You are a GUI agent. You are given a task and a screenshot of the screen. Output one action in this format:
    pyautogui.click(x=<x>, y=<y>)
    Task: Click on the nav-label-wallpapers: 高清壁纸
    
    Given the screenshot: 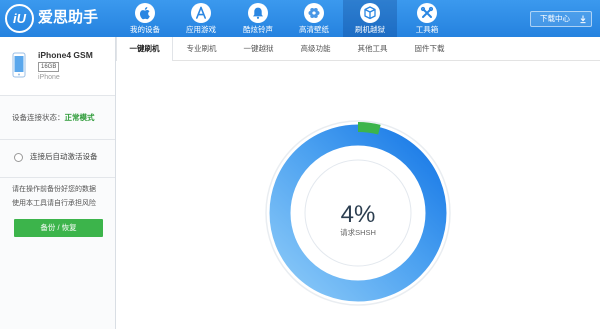 What is the action you would take?
    pyautogui.click(x=314, y=29)
    